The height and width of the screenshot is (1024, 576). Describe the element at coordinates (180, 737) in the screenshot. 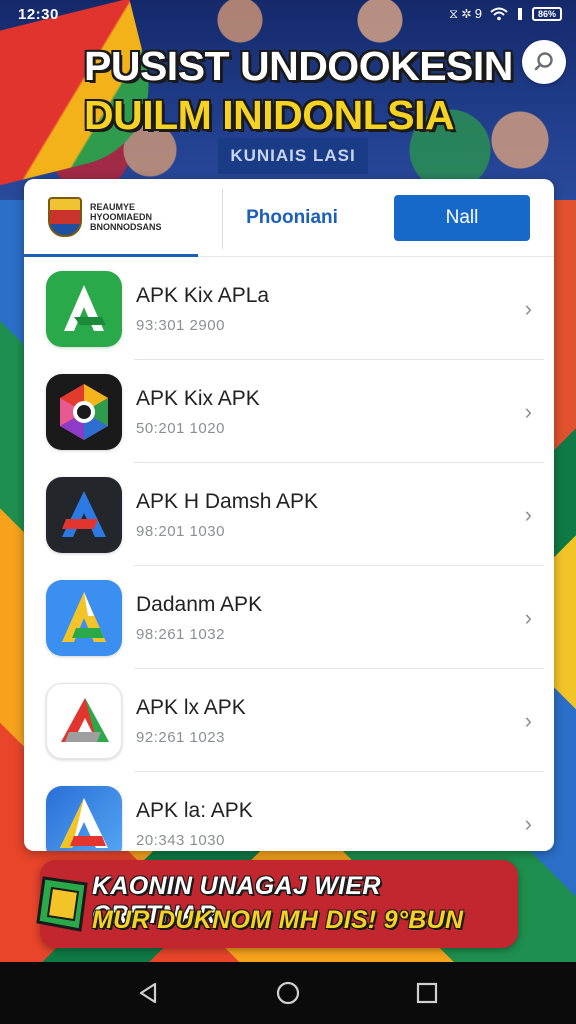

I see `app-subtitle: 92:261 1023` at that location.